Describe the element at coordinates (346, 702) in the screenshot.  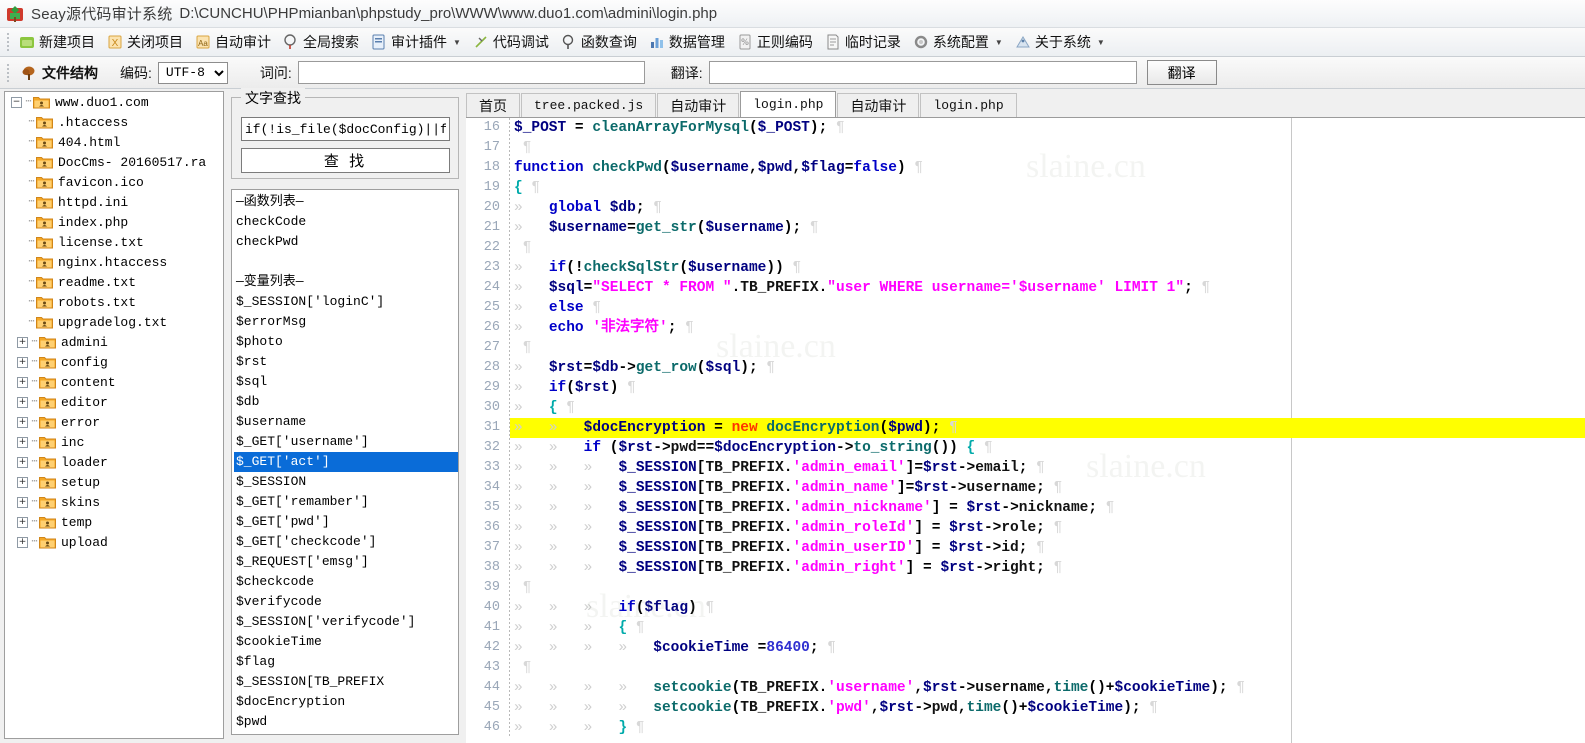
I see `symbol-variable-item: $docEncryption` at that location.